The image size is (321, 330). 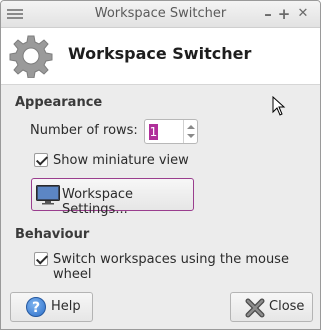 What do you see at coordinates (121, 160) in the screenshot?
I see `show-miniature-label: Show miniature view` at bounding box center [121, 160].